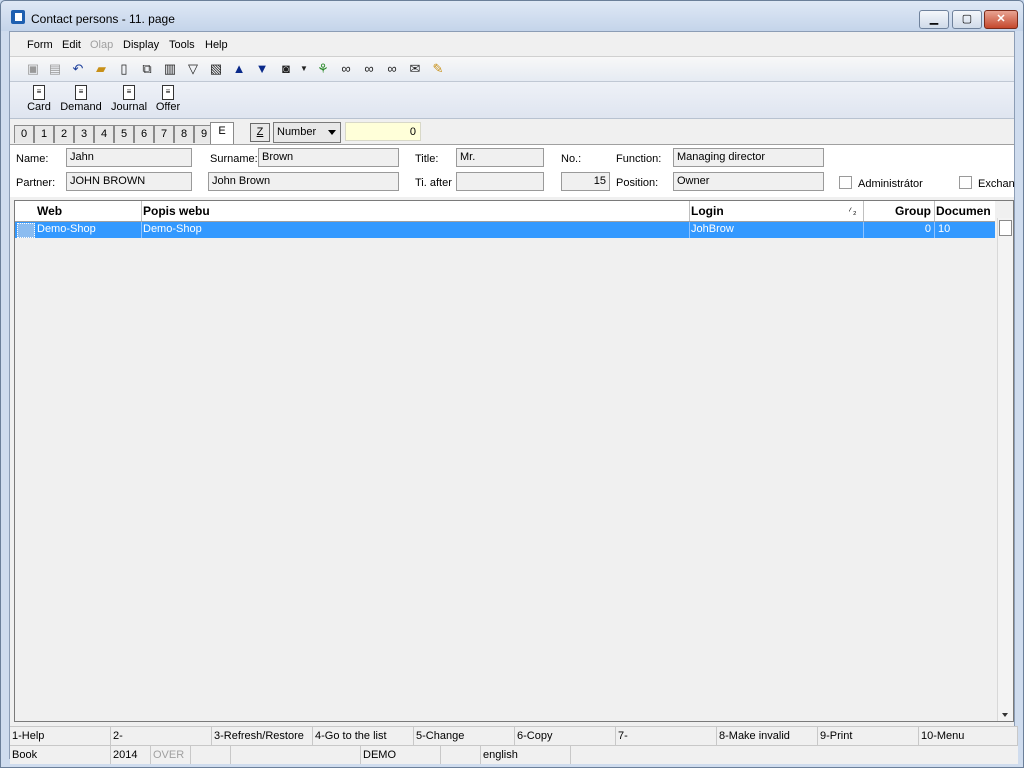 This screenshot has width=1024, height=768. What do you see at coordinates (512, 69) in the screenshot?
I see `main-toolbar: ▣ ▤ ↶ ▰ ▯ ⧉ ▥ ▽ ▧ ▲ ▼ ◙ ▼ ⚘ ∞ ∞ ∞ ✉ ✎` at bounding box center [512, 69].